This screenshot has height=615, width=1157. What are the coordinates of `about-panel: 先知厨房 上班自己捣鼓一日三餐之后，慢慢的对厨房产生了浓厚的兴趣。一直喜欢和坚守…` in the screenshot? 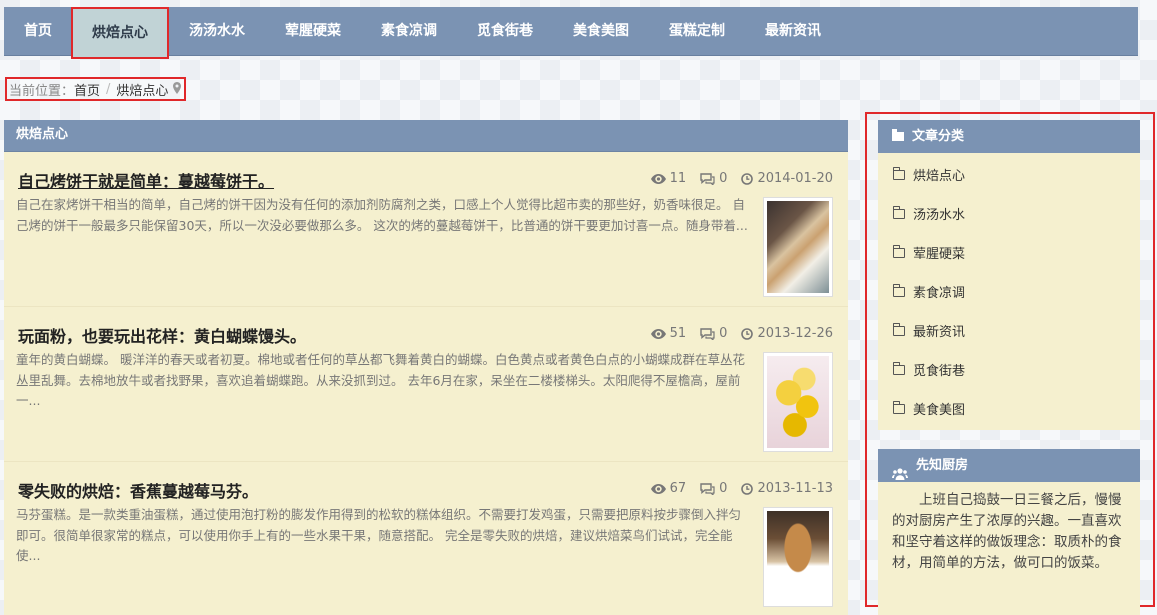 It's located at (1009, 532).